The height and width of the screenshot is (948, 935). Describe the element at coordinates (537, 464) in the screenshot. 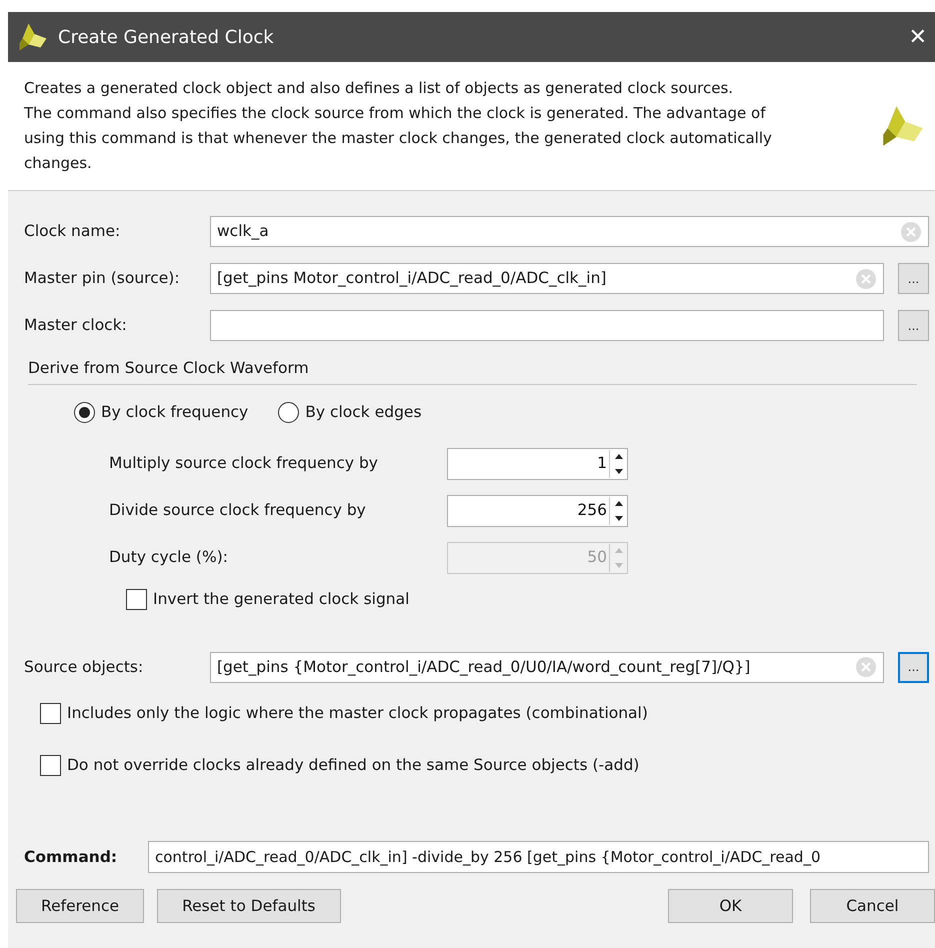

I see `number-spinner: 1` at that location.